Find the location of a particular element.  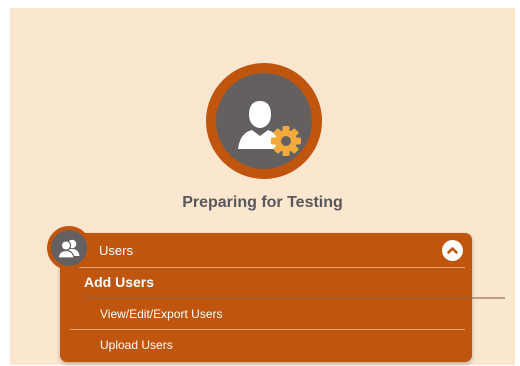

users-menu-icon-badge is located at coordinates (69, 248).